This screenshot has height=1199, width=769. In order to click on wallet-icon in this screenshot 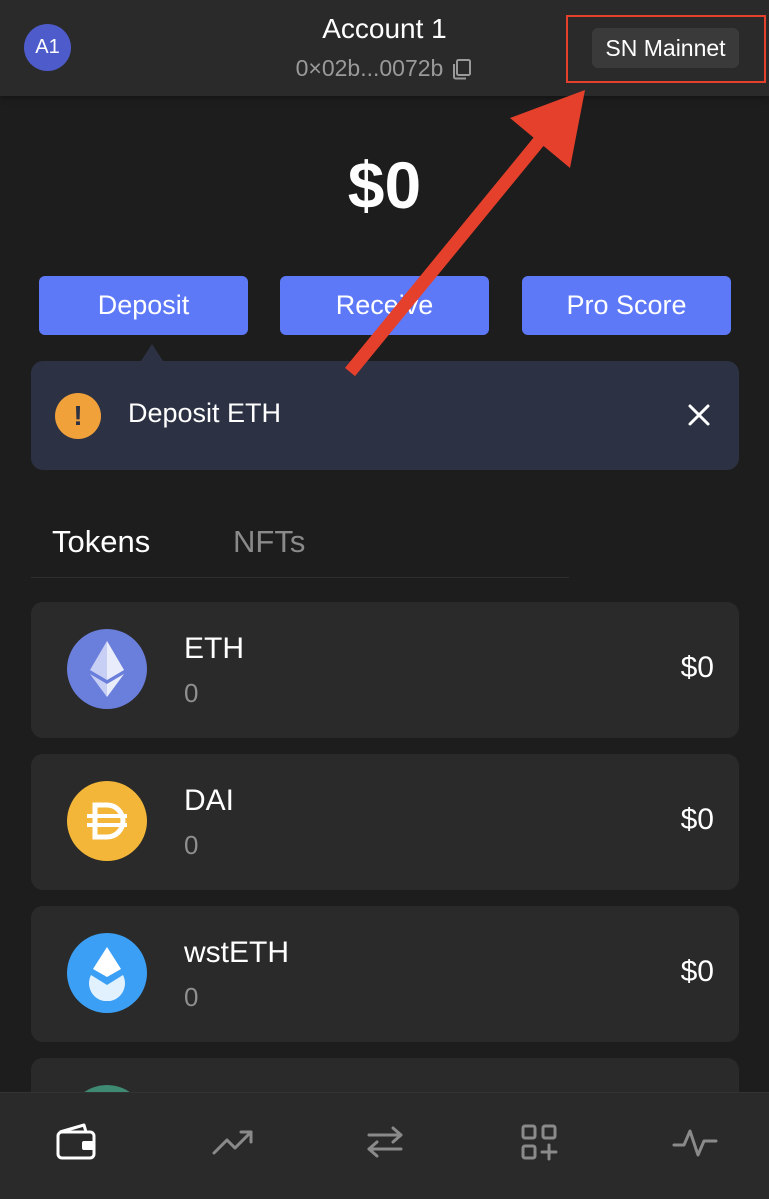, I will do `click(76, 1142)`.